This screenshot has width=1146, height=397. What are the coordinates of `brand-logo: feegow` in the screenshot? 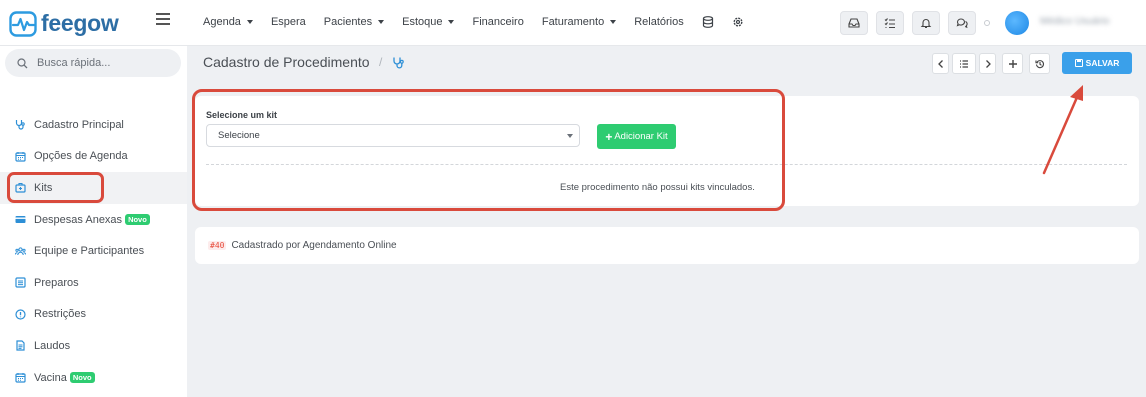 It's located at (64, 23).